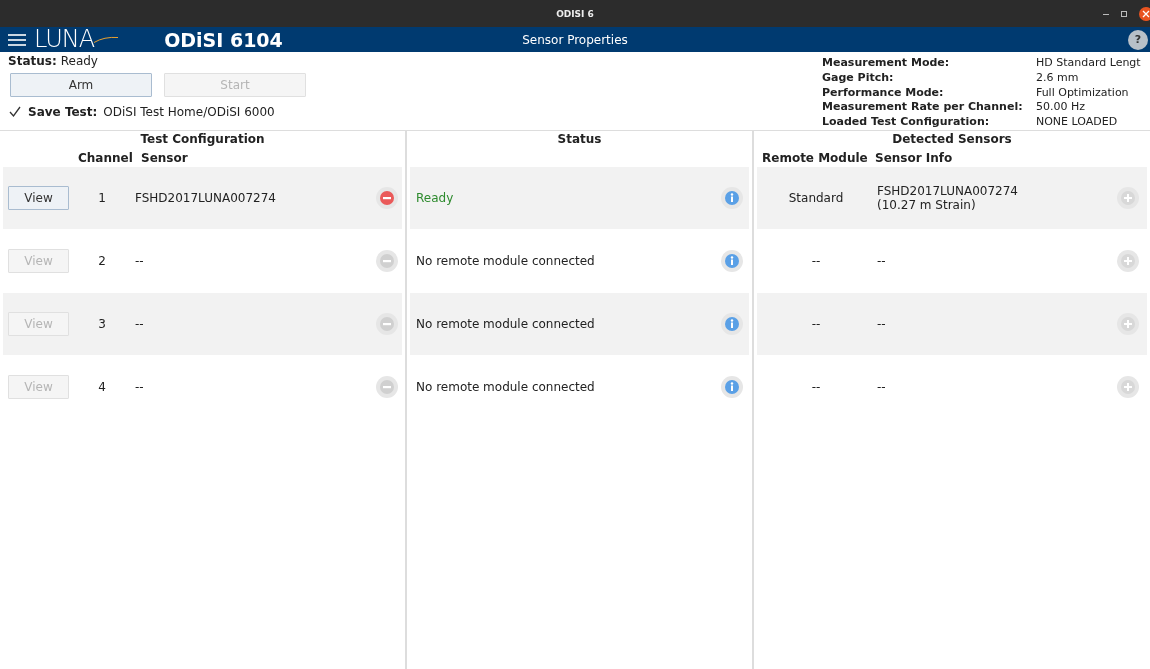 The width and height of the screenshot is (1150, 669). What do you see at coordinates (38, 198) in the screenshot?
I see `view-button: View` at bounding box center [38, 198].